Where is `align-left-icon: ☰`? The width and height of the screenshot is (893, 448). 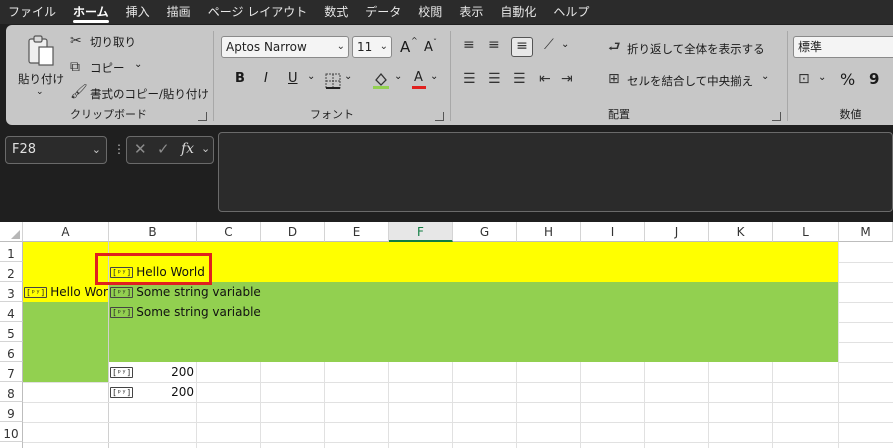
align-left-icon: ☰ is located at coordinates (469, 79).